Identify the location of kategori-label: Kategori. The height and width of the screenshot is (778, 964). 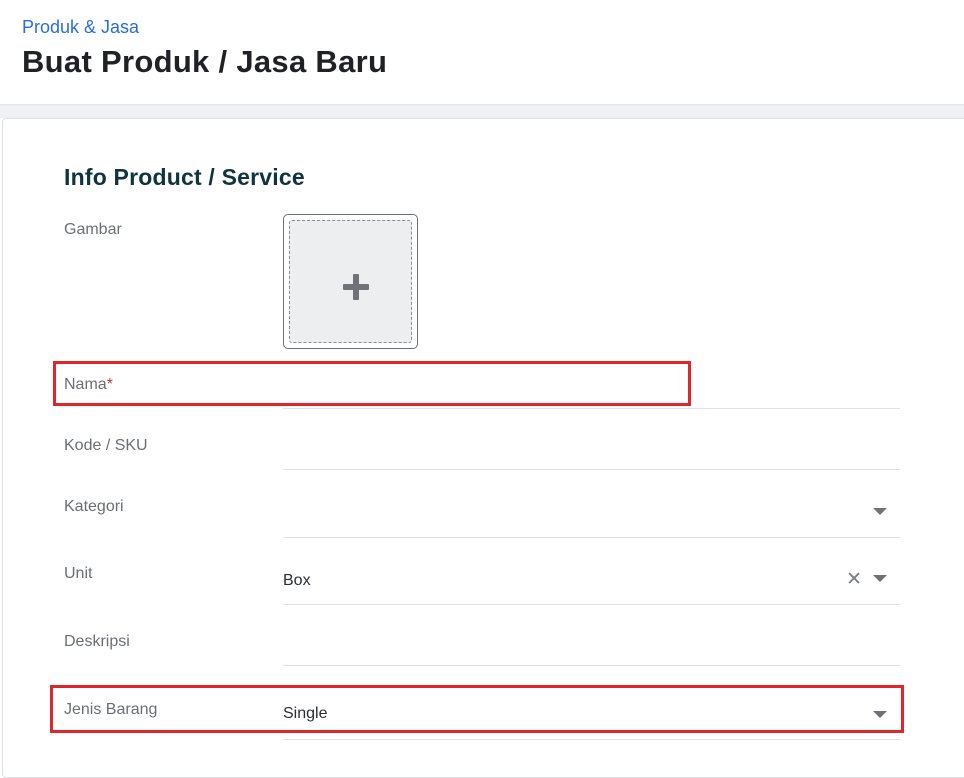
(94, 506).